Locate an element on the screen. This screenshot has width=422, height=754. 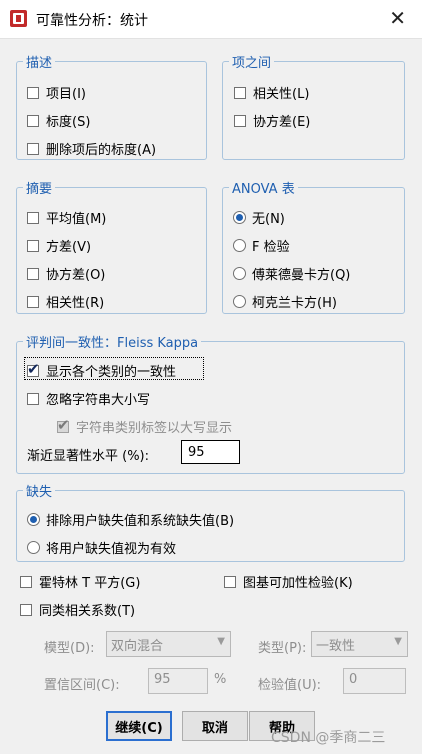
tukey-checkbox: 图基可加性检验(K) is located at coordinates (288, 581).